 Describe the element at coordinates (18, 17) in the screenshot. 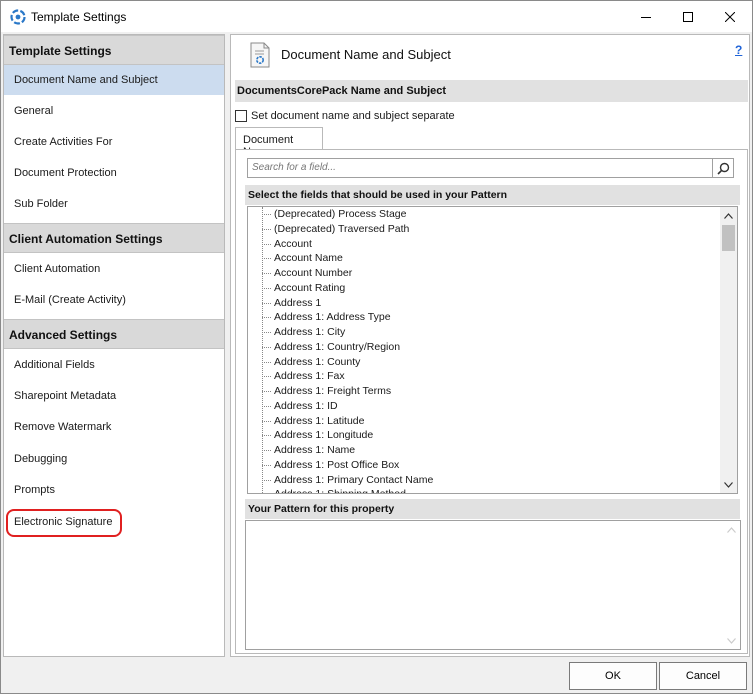

I see `app-gear-icon` at that location.